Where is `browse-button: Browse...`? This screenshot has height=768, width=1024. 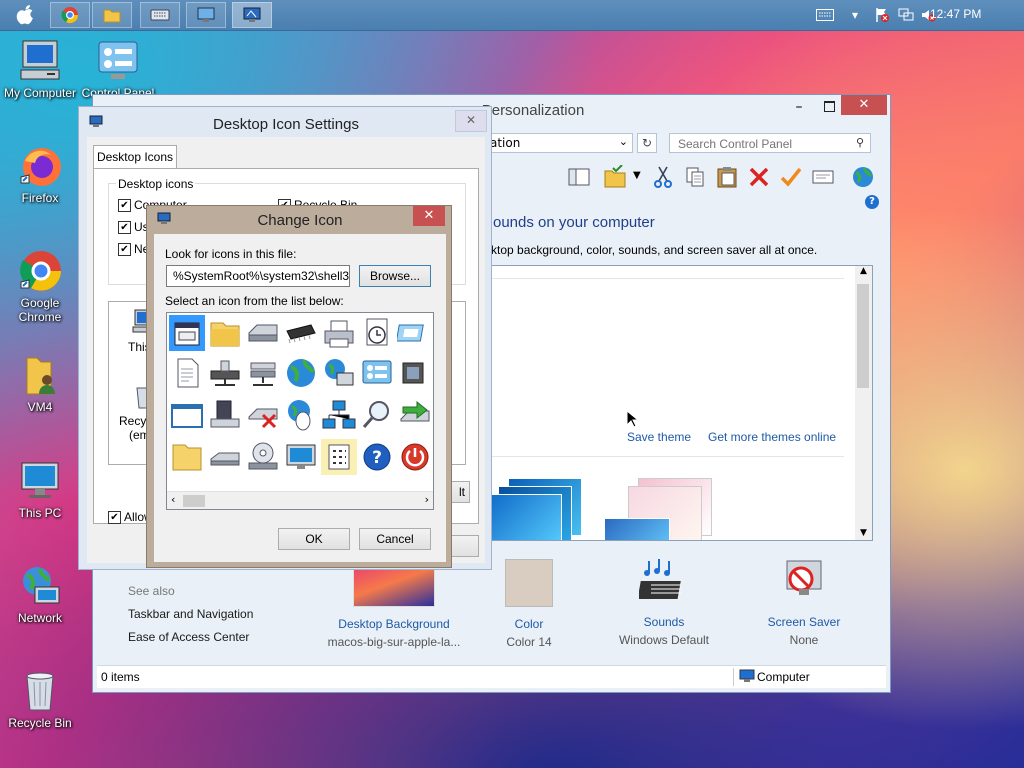
browse-button: Browse... is located at coordinates (395, 276).